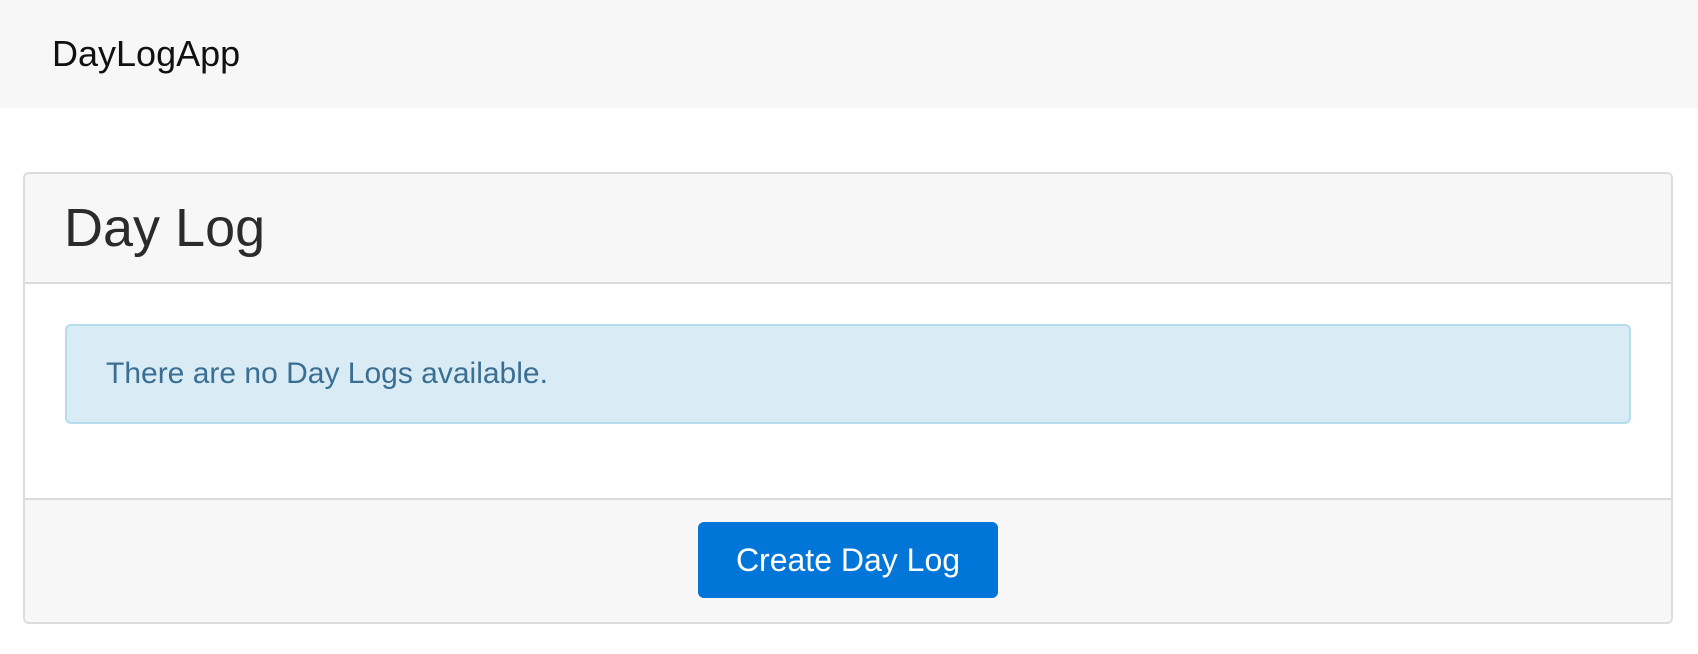  Describe the element at coordinates (146, 54) in the screenshot. I see `brand-link: DayLogApp` at that location.